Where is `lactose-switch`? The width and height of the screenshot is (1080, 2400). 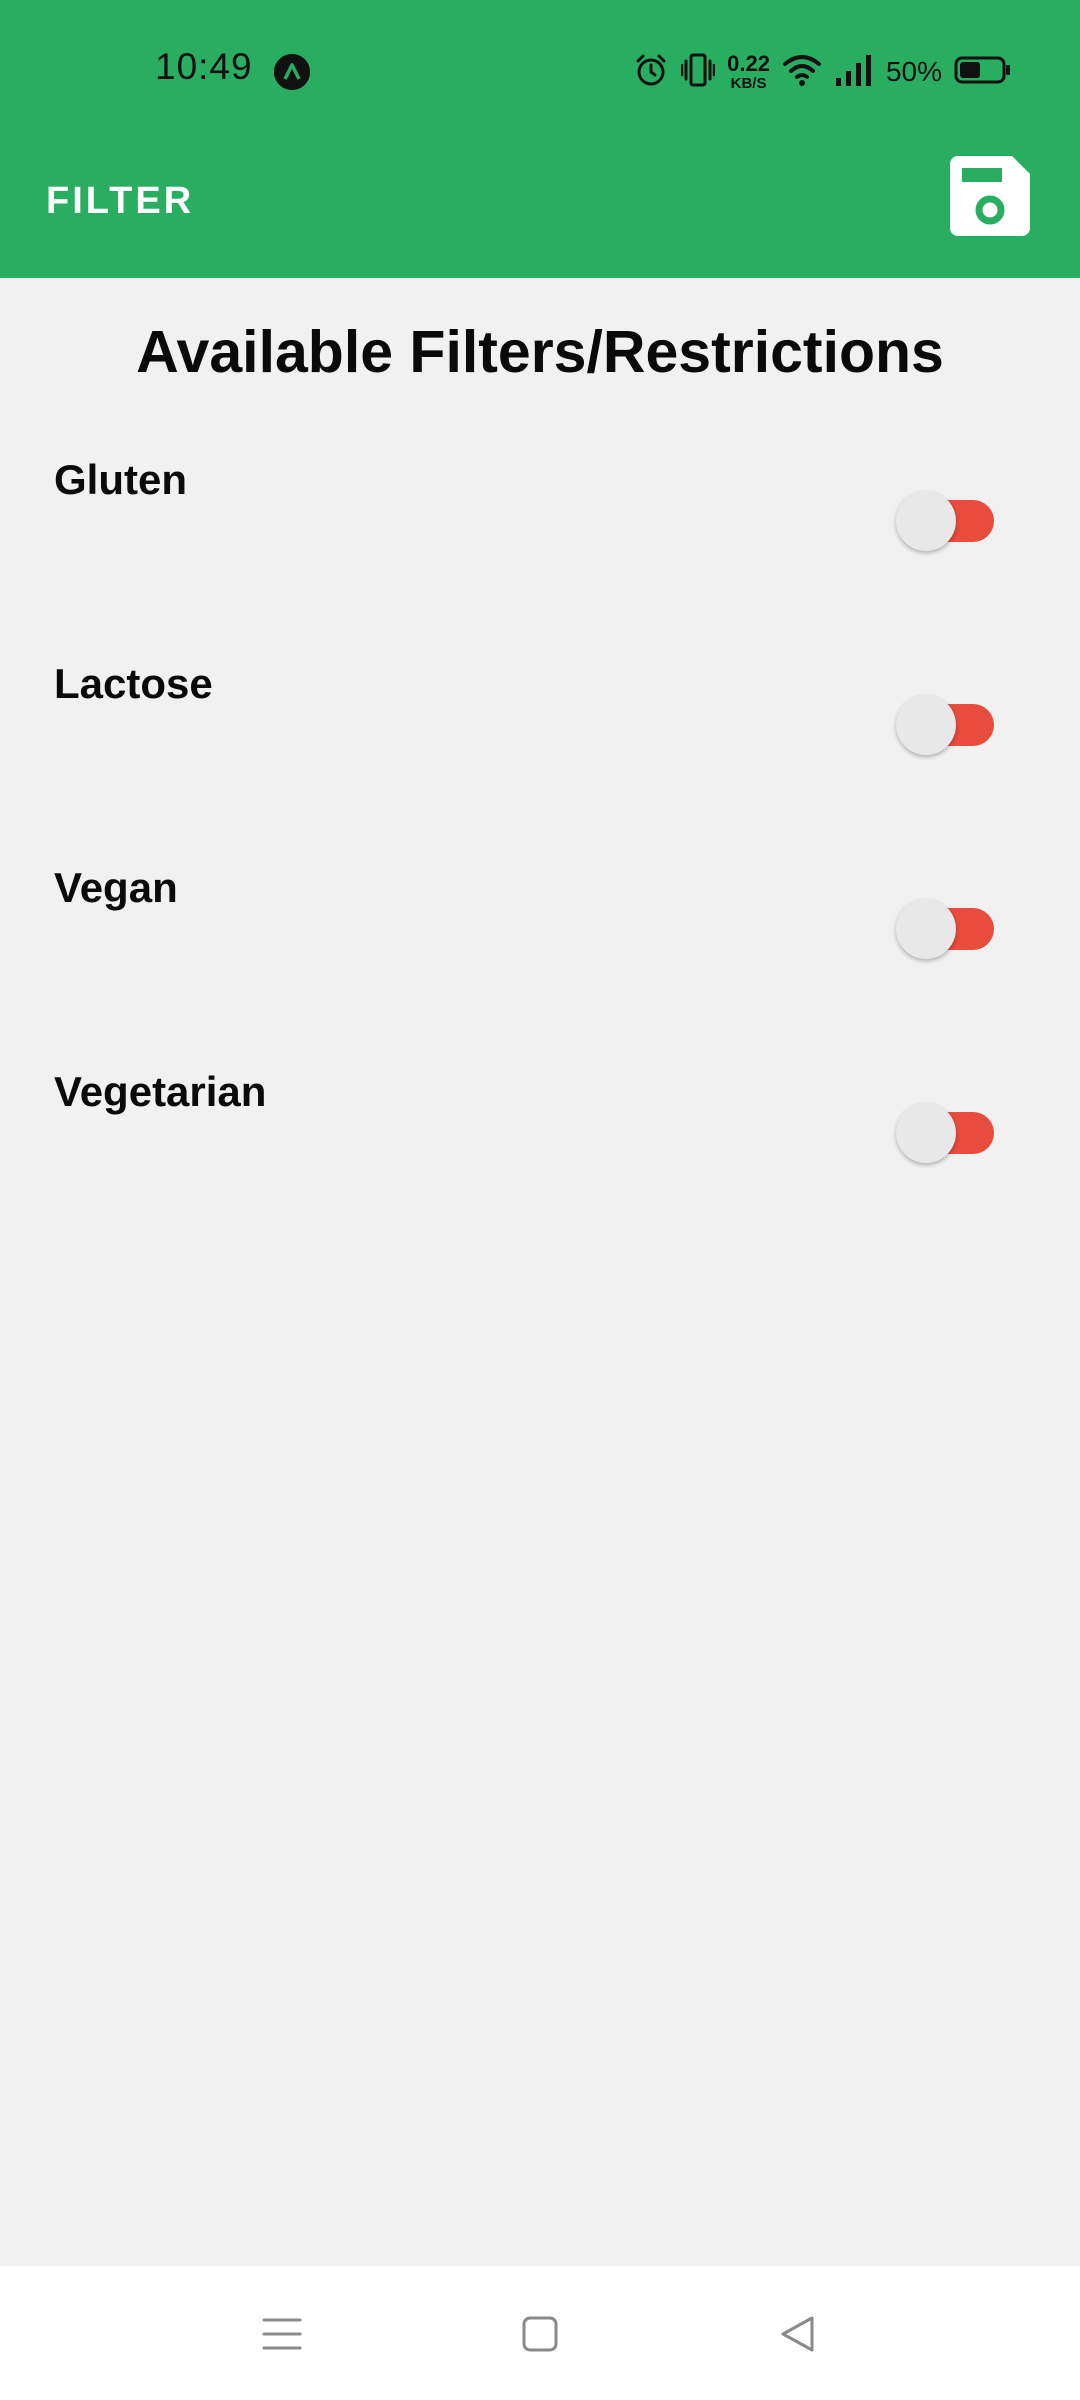 lactose-switch is located at coordinates (945, 721).